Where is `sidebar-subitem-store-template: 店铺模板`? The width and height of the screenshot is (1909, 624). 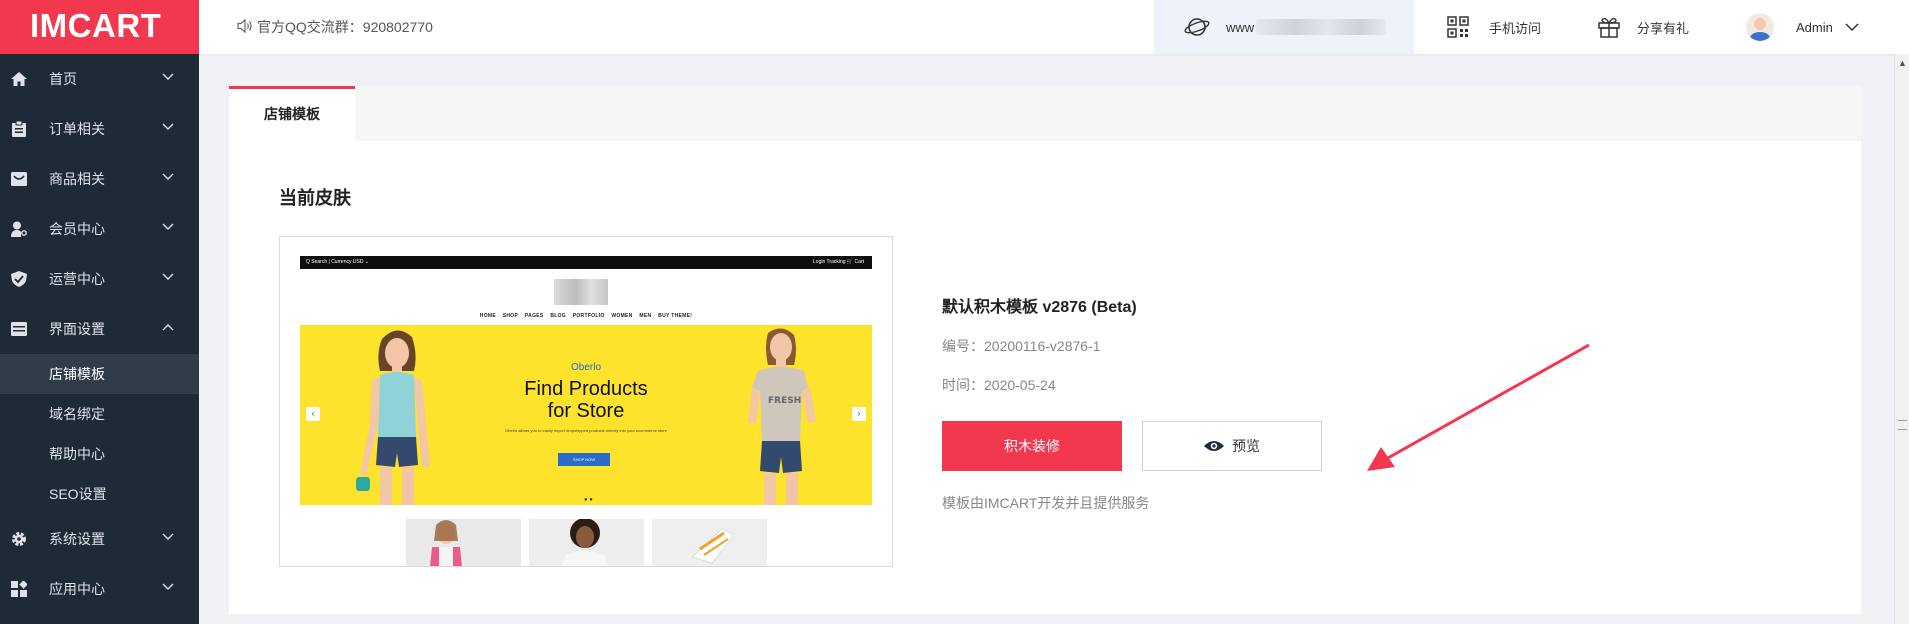
sidebar-subitem-store-template: 店铺模板 is located at coordinates (99, 374).